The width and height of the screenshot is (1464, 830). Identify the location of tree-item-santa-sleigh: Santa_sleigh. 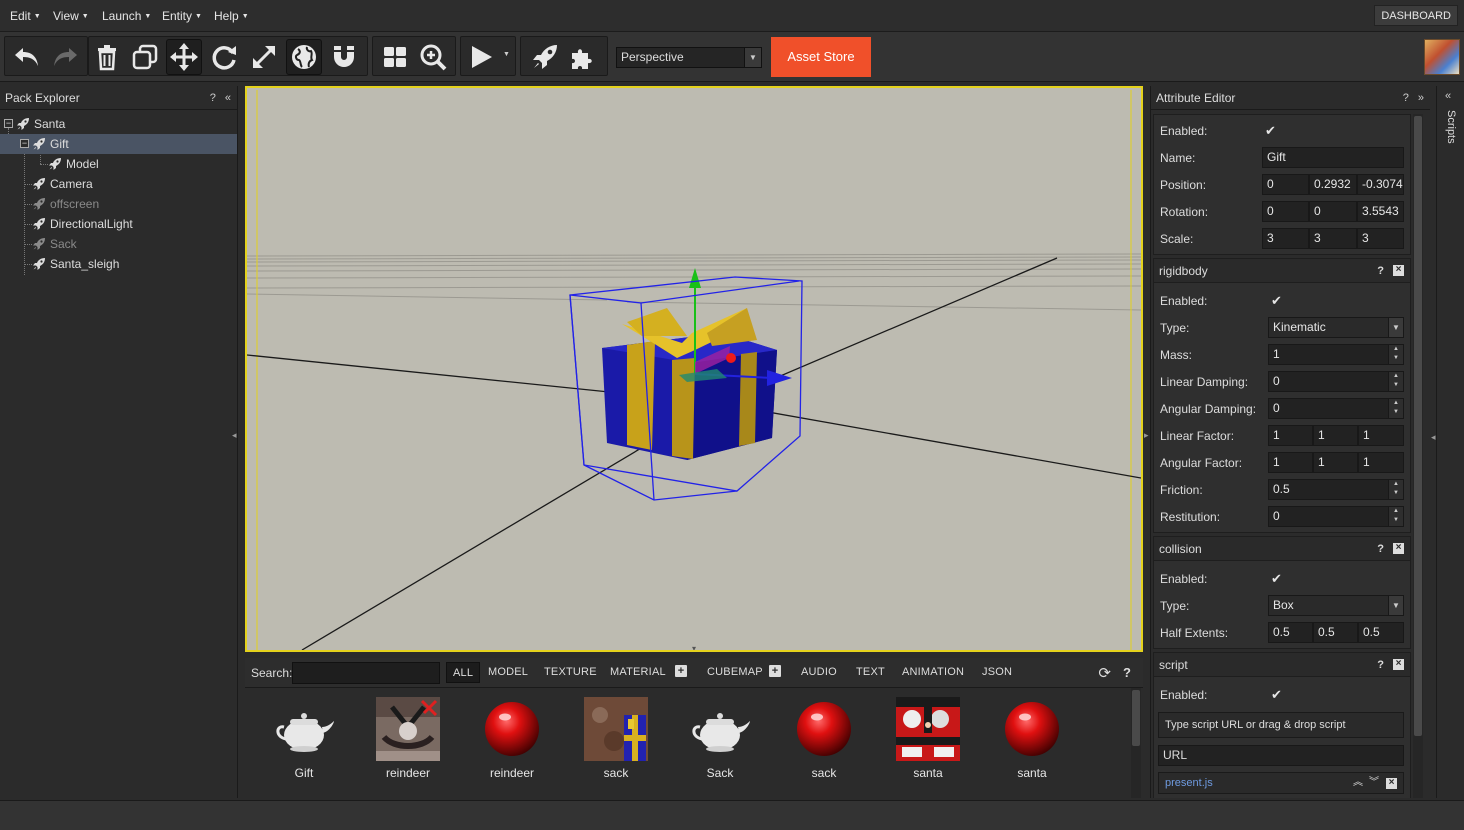
(118, 264).